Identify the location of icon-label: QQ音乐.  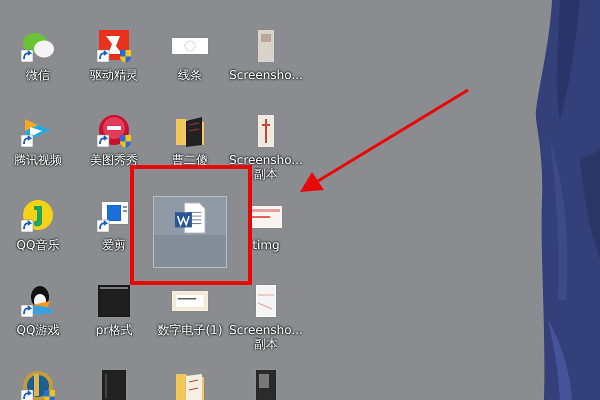
(38, 245).